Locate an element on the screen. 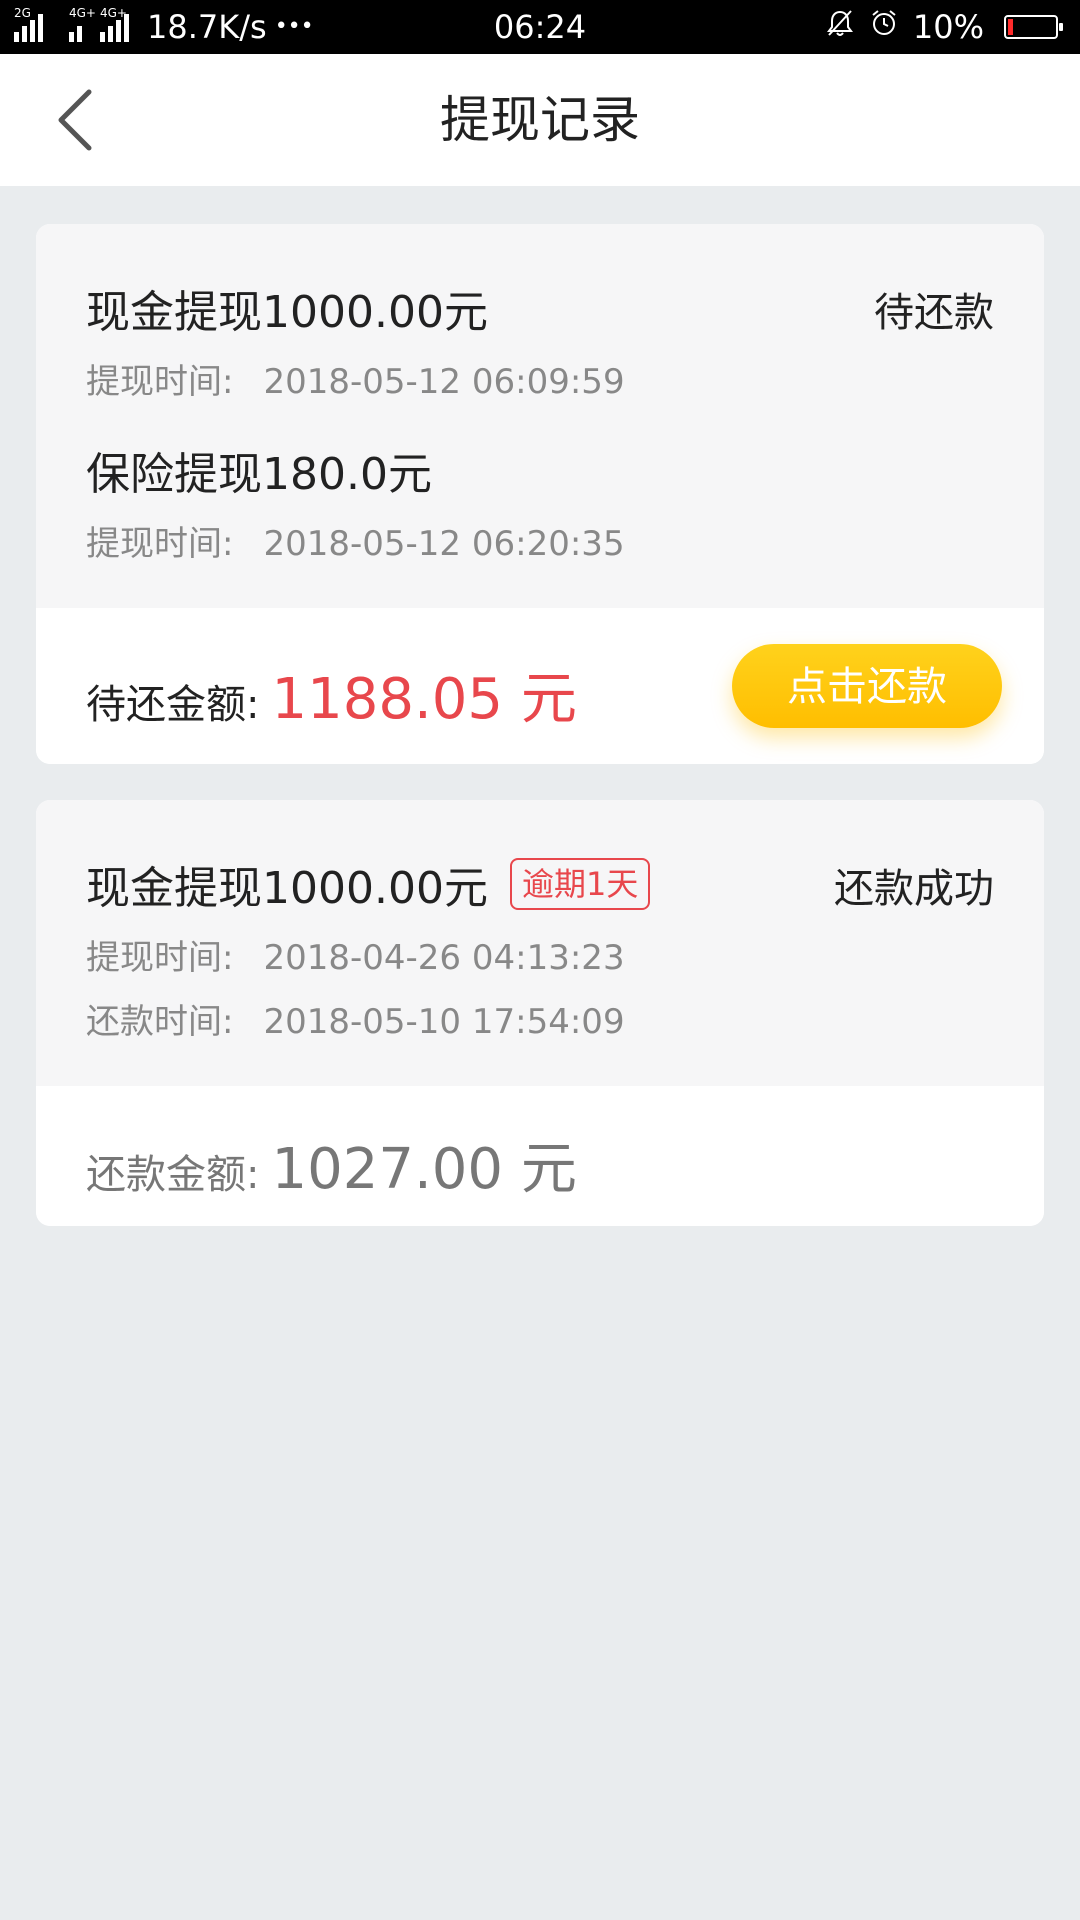 The image size is (1080, 1920). withdraw-time-row: 提现时间: 2018-05-12 06:09:59 is located at coordinates (355, 378).